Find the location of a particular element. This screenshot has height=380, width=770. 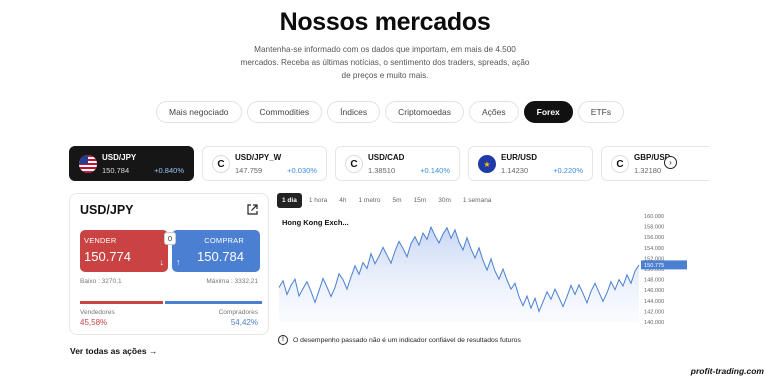

tab-indices: Índices is located at coordinates (354, 112).